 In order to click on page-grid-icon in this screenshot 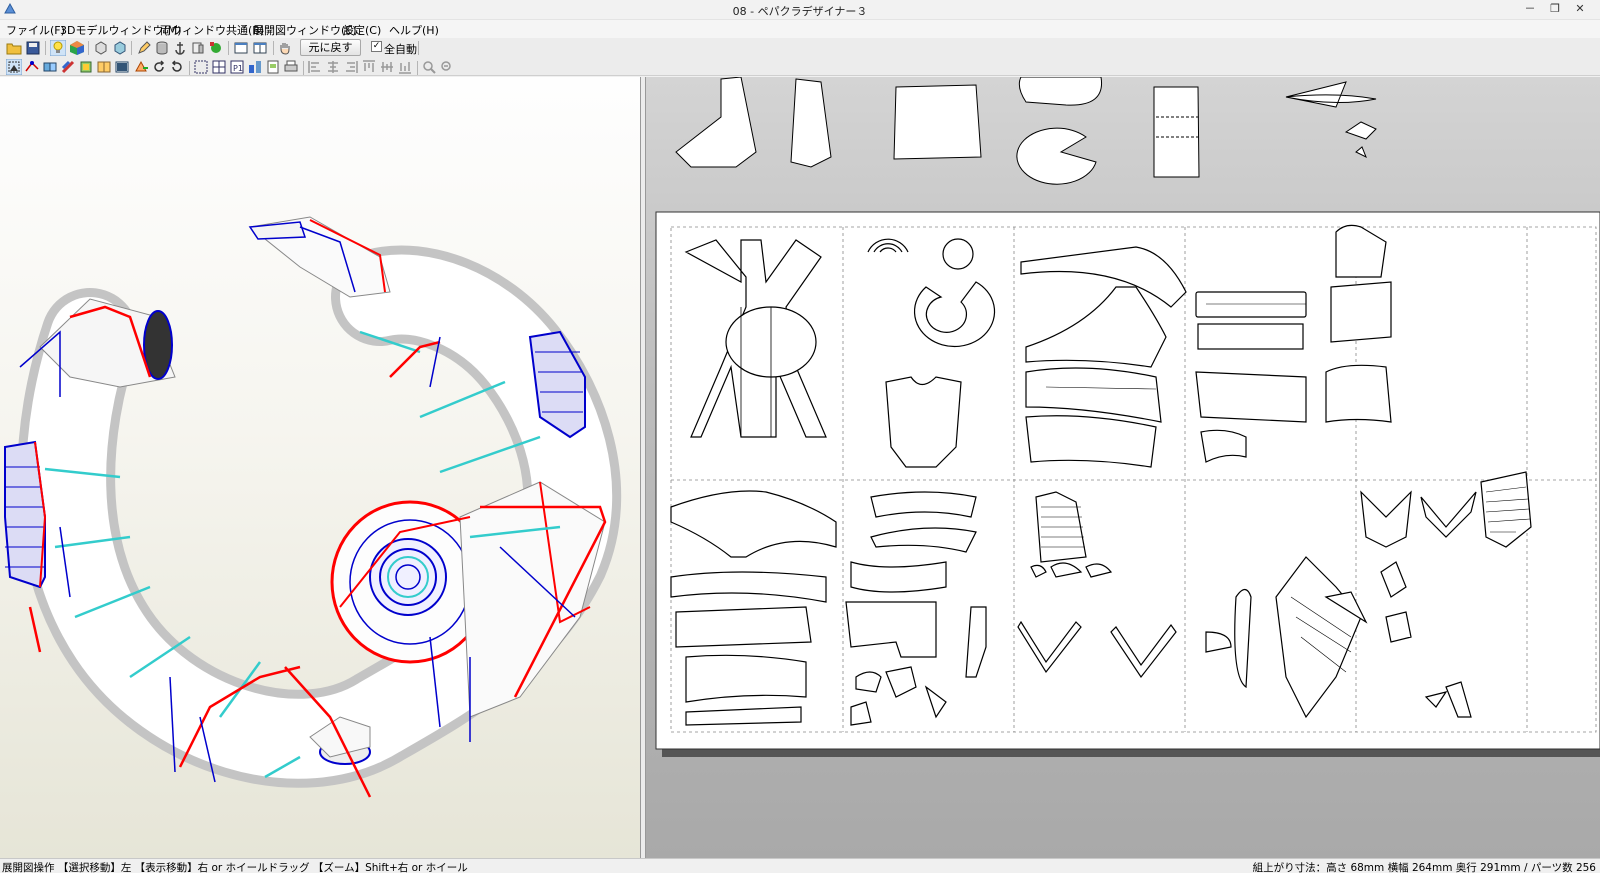, I will do `click(219, 67)`.